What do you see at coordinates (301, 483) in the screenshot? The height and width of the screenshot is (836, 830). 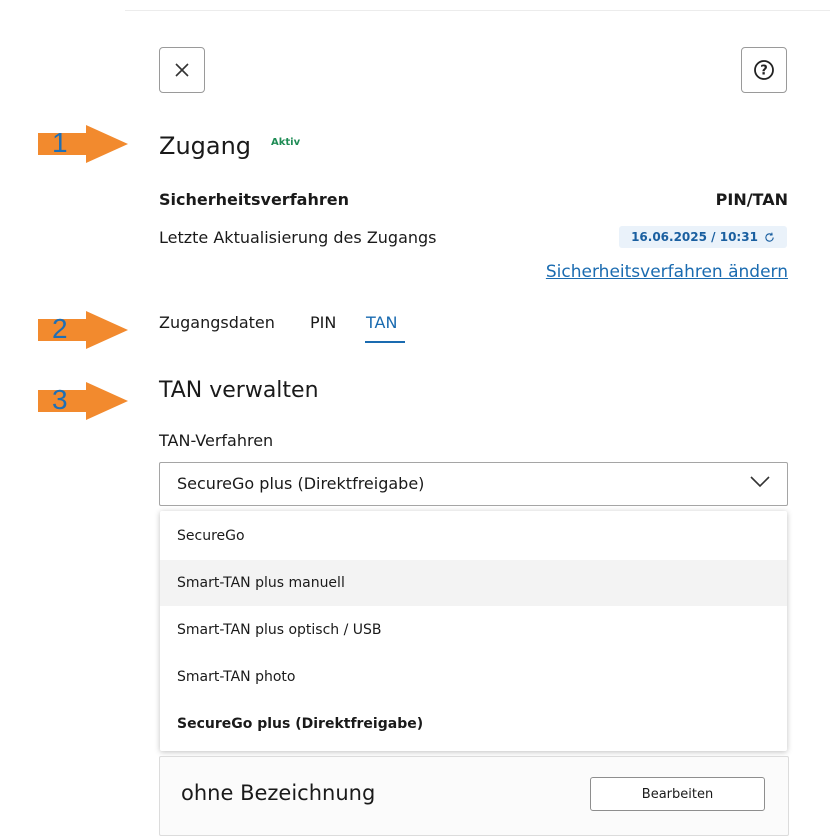 I see `tan-method-selected-value: SecureGo plus (Direktfreigabe)` at bounding box center [301, 483].